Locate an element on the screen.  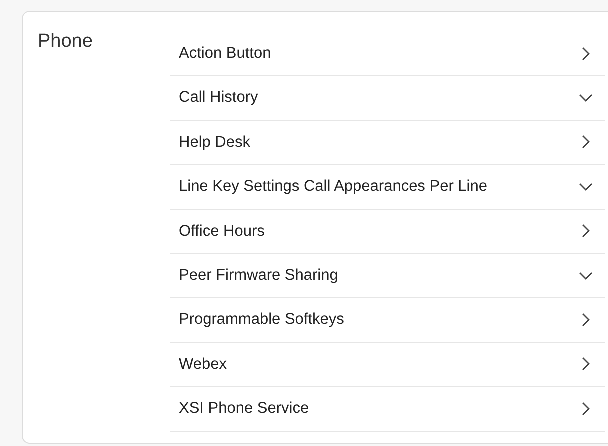
settings-row: XSI Phone Service is located at coordinates (387, 409).